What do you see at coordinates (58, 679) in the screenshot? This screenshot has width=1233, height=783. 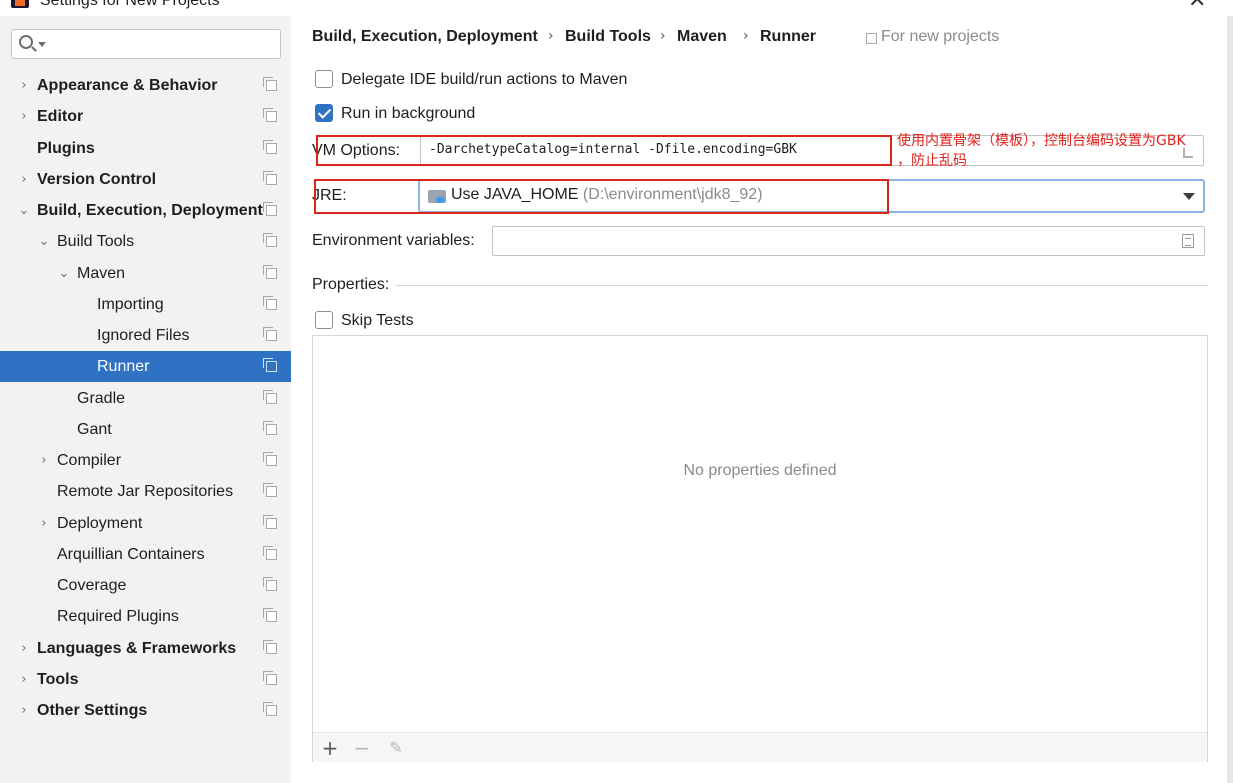 I see `sidebar-item-label: Tools` at bounding box center [58, 679].